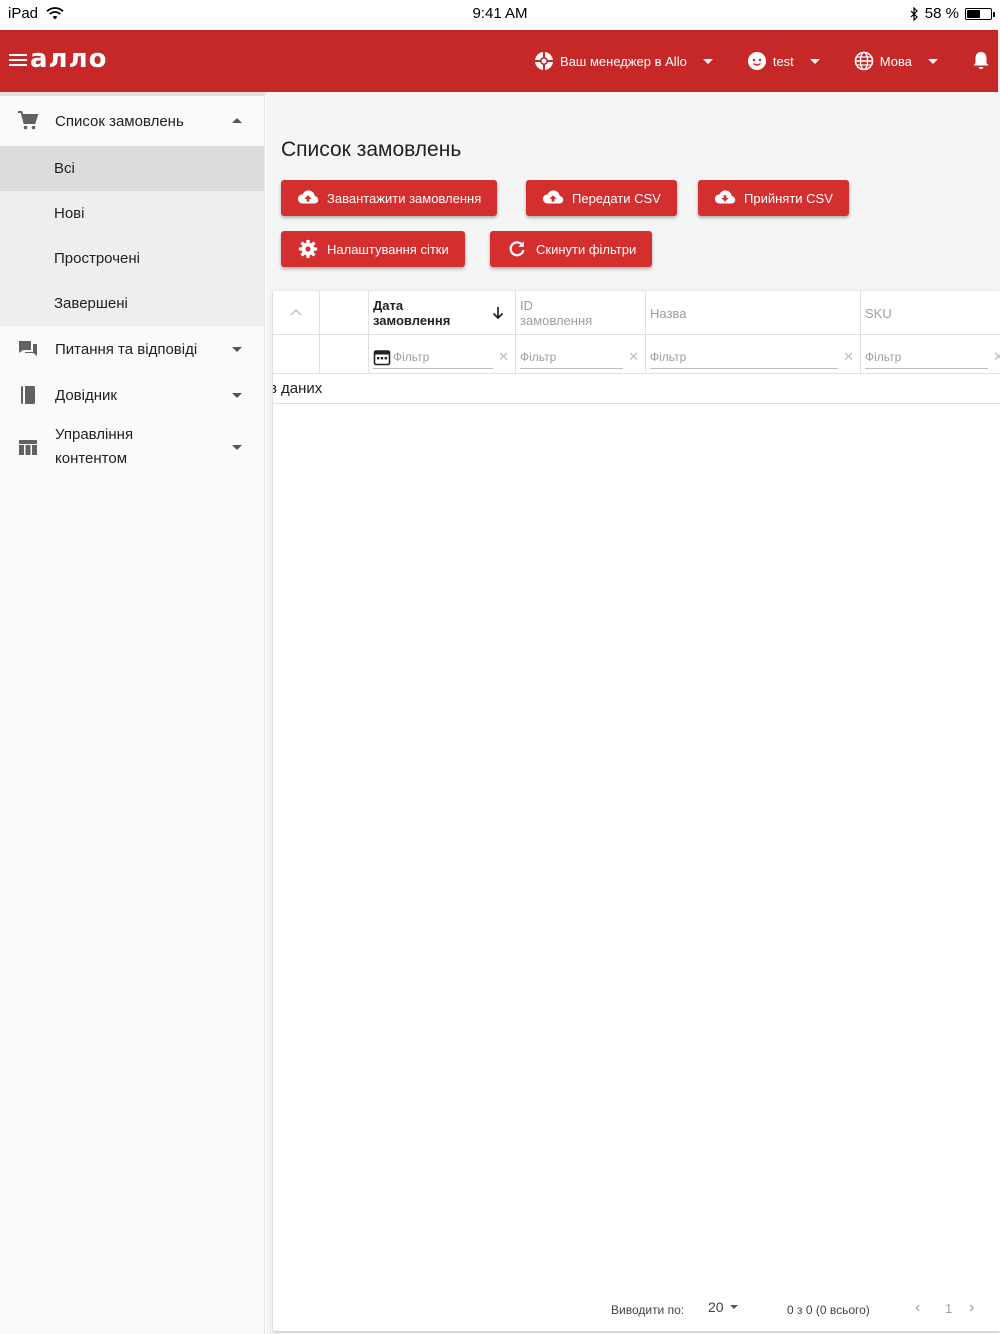  I want to click on button-label: Завантажити замовлення, so click(404, 198).